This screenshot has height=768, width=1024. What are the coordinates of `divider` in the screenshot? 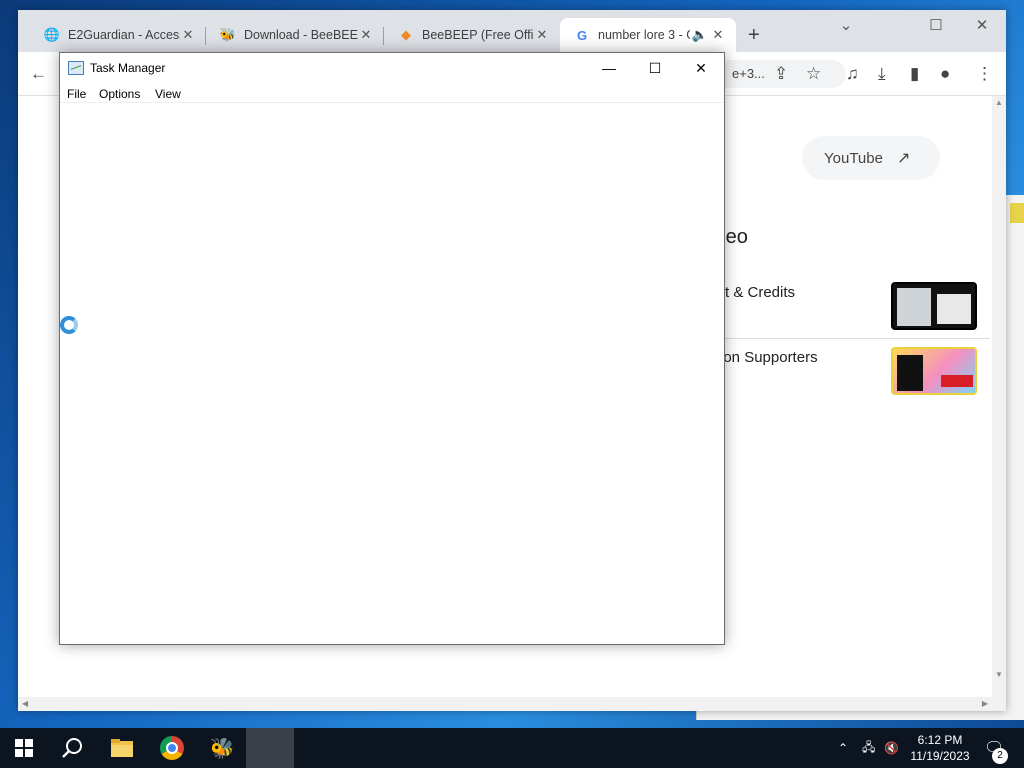 It's located at (850, 338).